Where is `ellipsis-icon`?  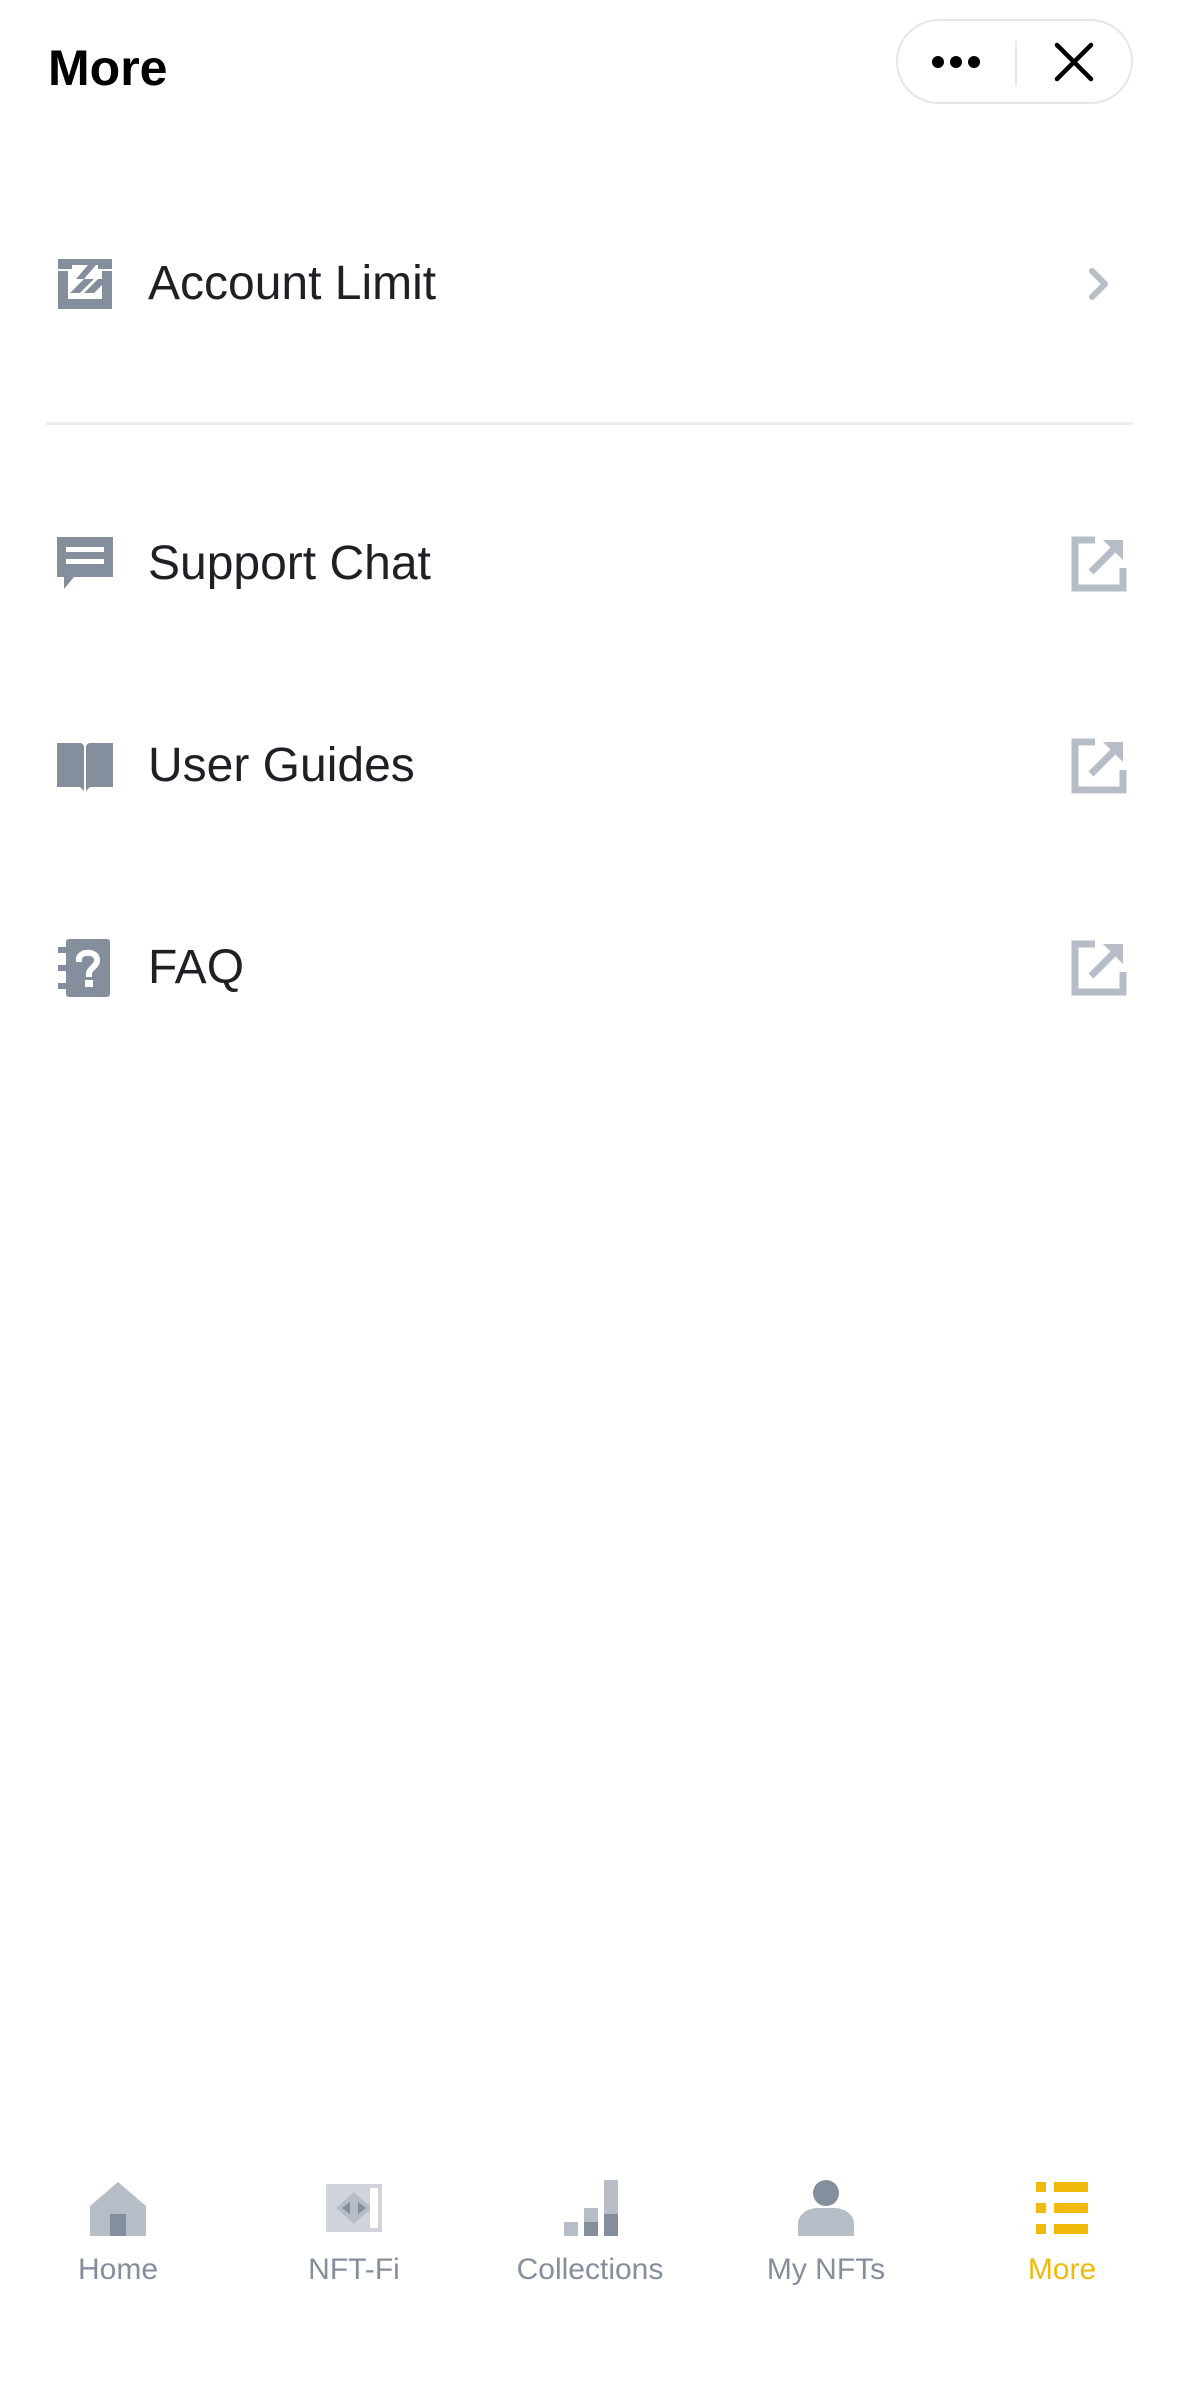 ellipsis-icon is located at coordinates (956, 61).